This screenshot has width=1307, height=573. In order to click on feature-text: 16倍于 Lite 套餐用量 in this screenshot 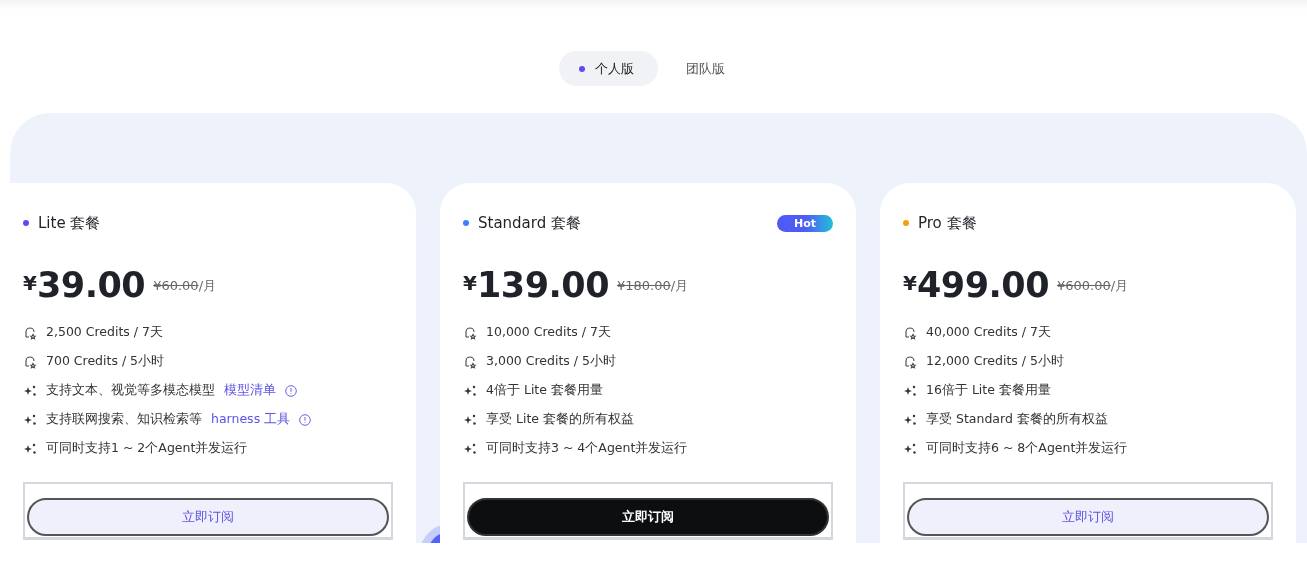, I will do `click(988, 390)`.